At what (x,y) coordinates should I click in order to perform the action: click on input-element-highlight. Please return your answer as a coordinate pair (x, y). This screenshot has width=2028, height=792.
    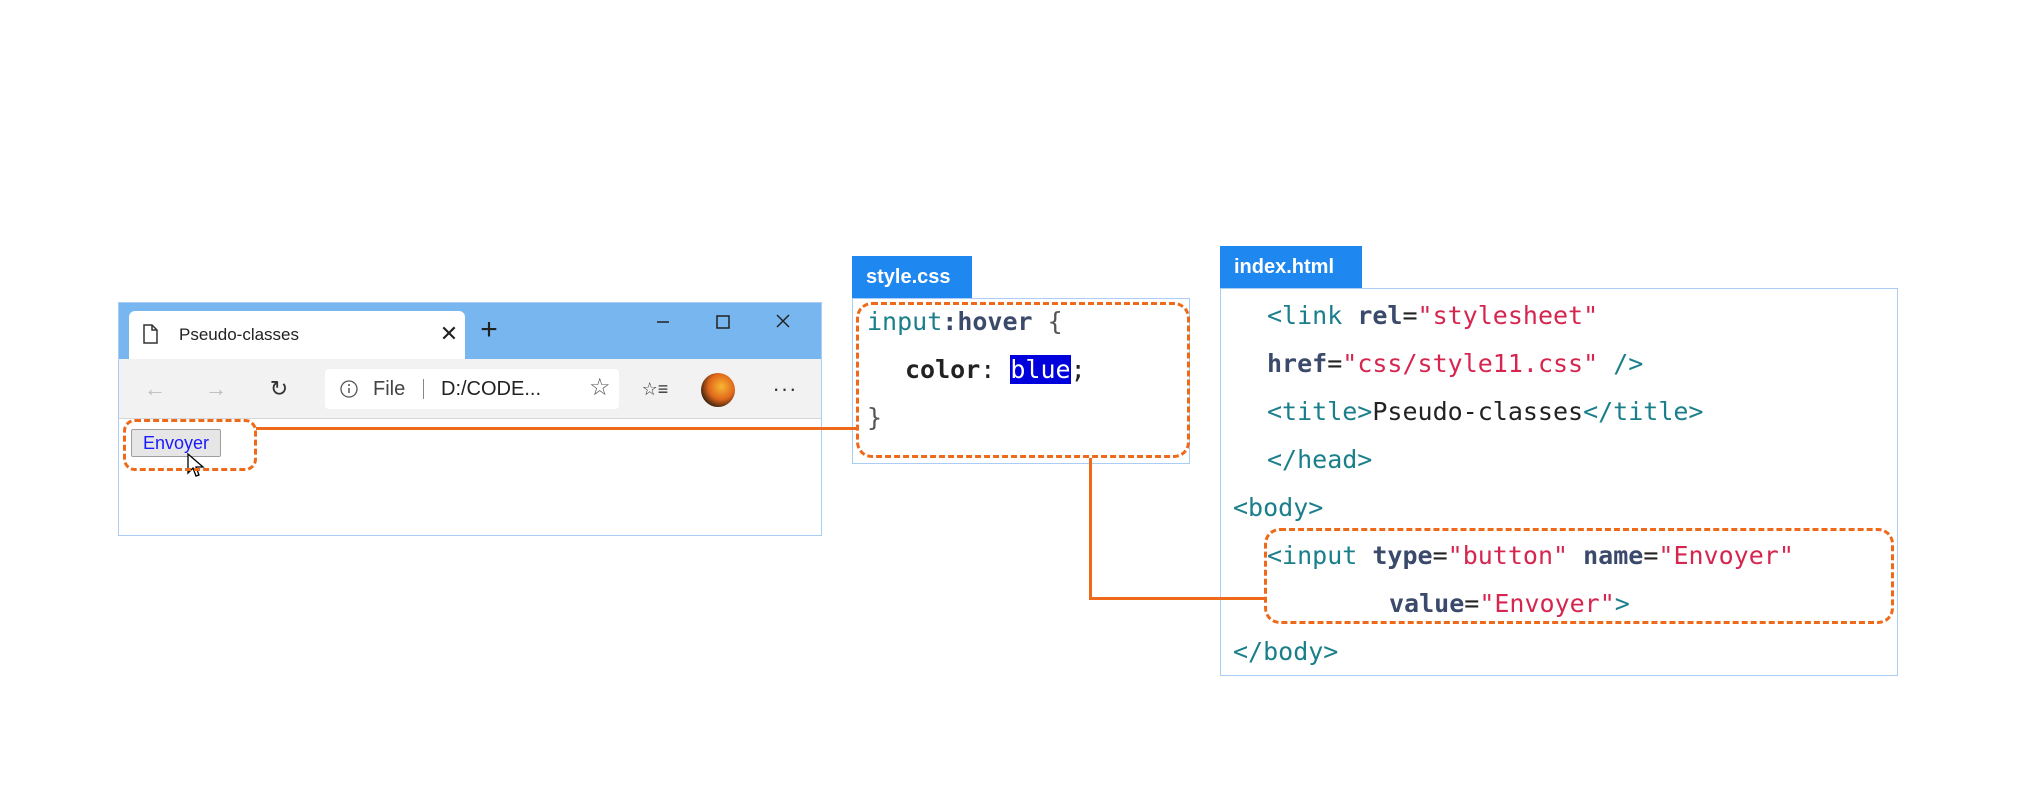
    Looking at the image, I should click on (1579, 576).